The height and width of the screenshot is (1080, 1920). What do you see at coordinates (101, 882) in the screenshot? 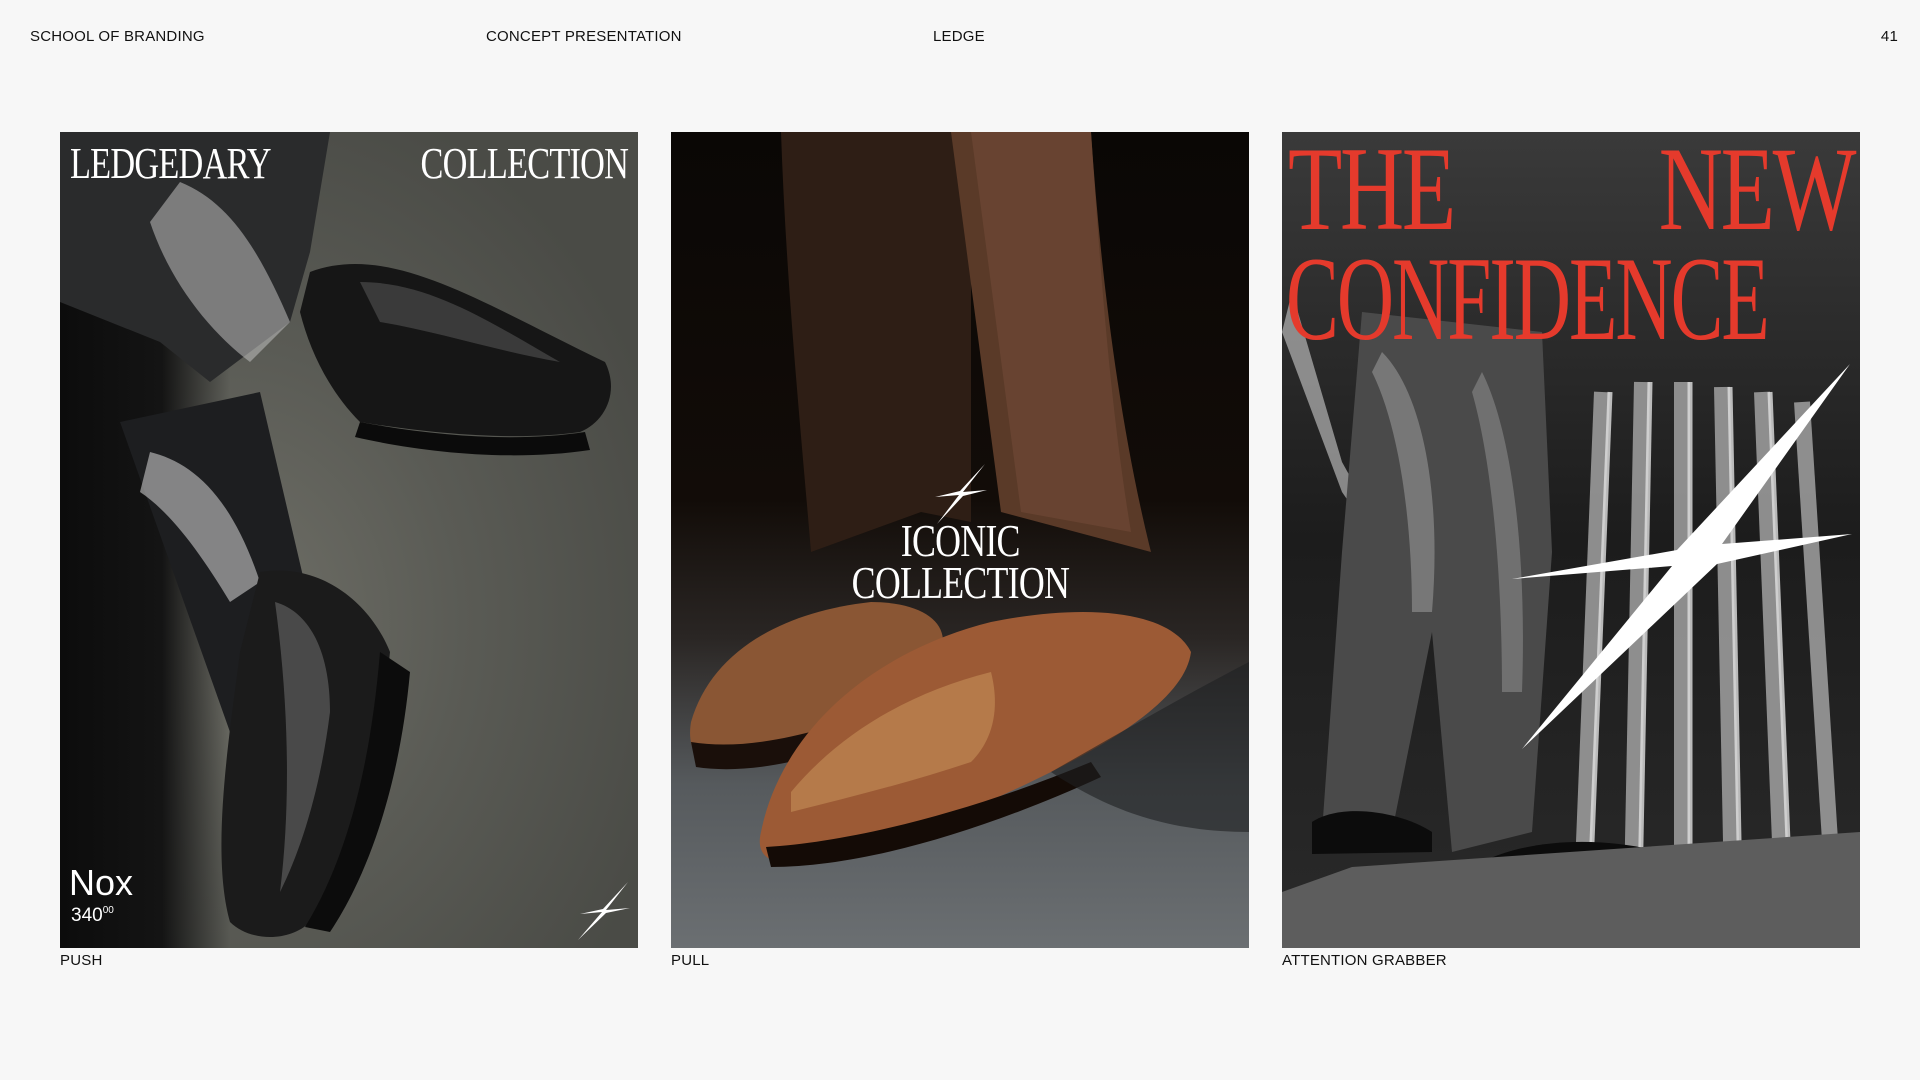
I see `product-name: Nox` at bounding box center [101, 882].